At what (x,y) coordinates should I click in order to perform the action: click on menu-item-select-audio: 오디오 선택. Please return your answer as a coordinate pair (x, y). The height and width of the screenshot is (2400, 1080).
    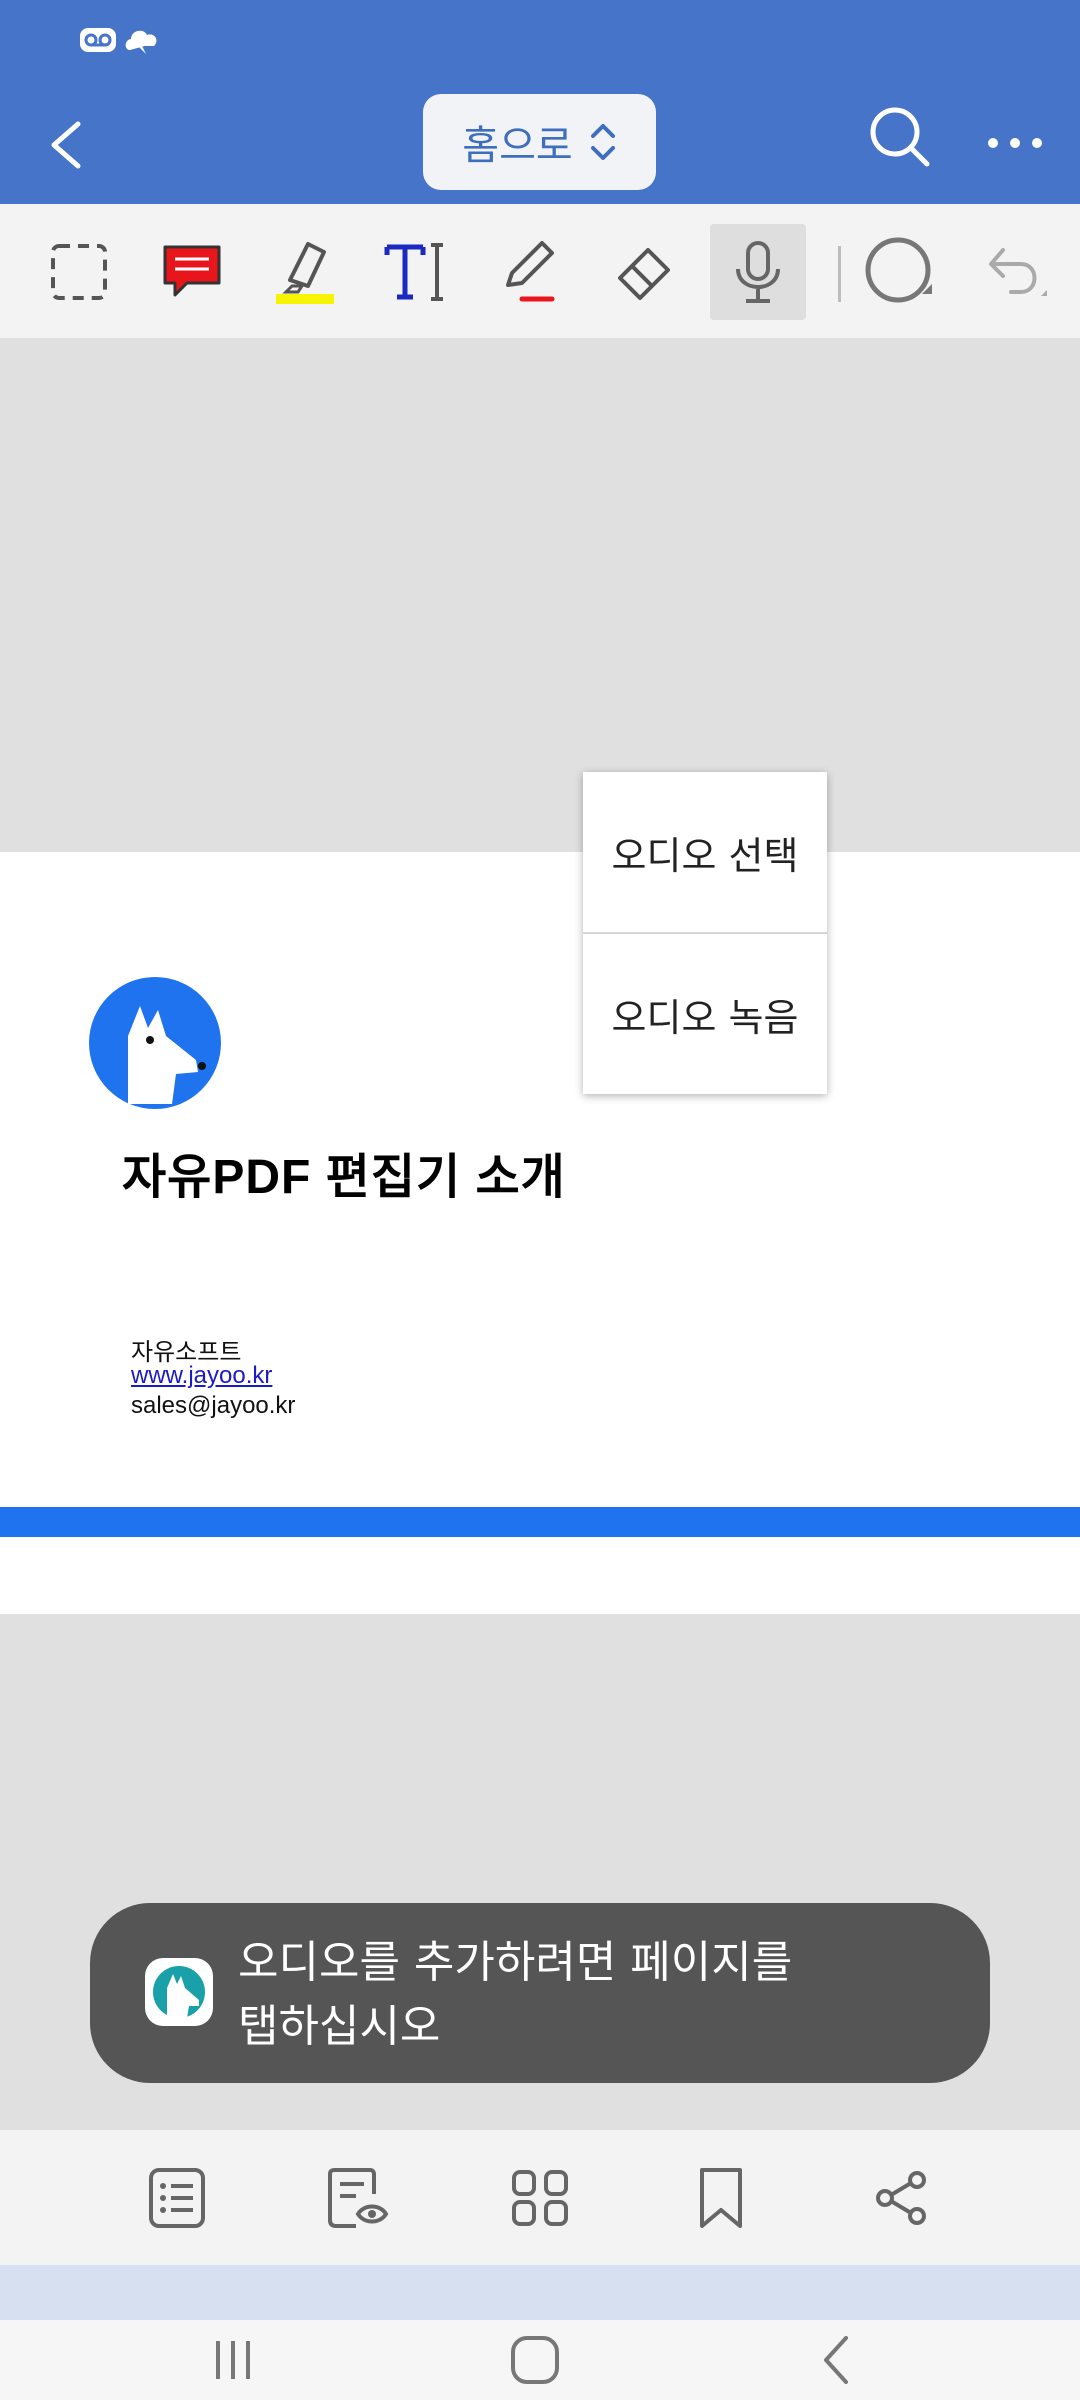
    Looking at the image, I should click on (705, 852).